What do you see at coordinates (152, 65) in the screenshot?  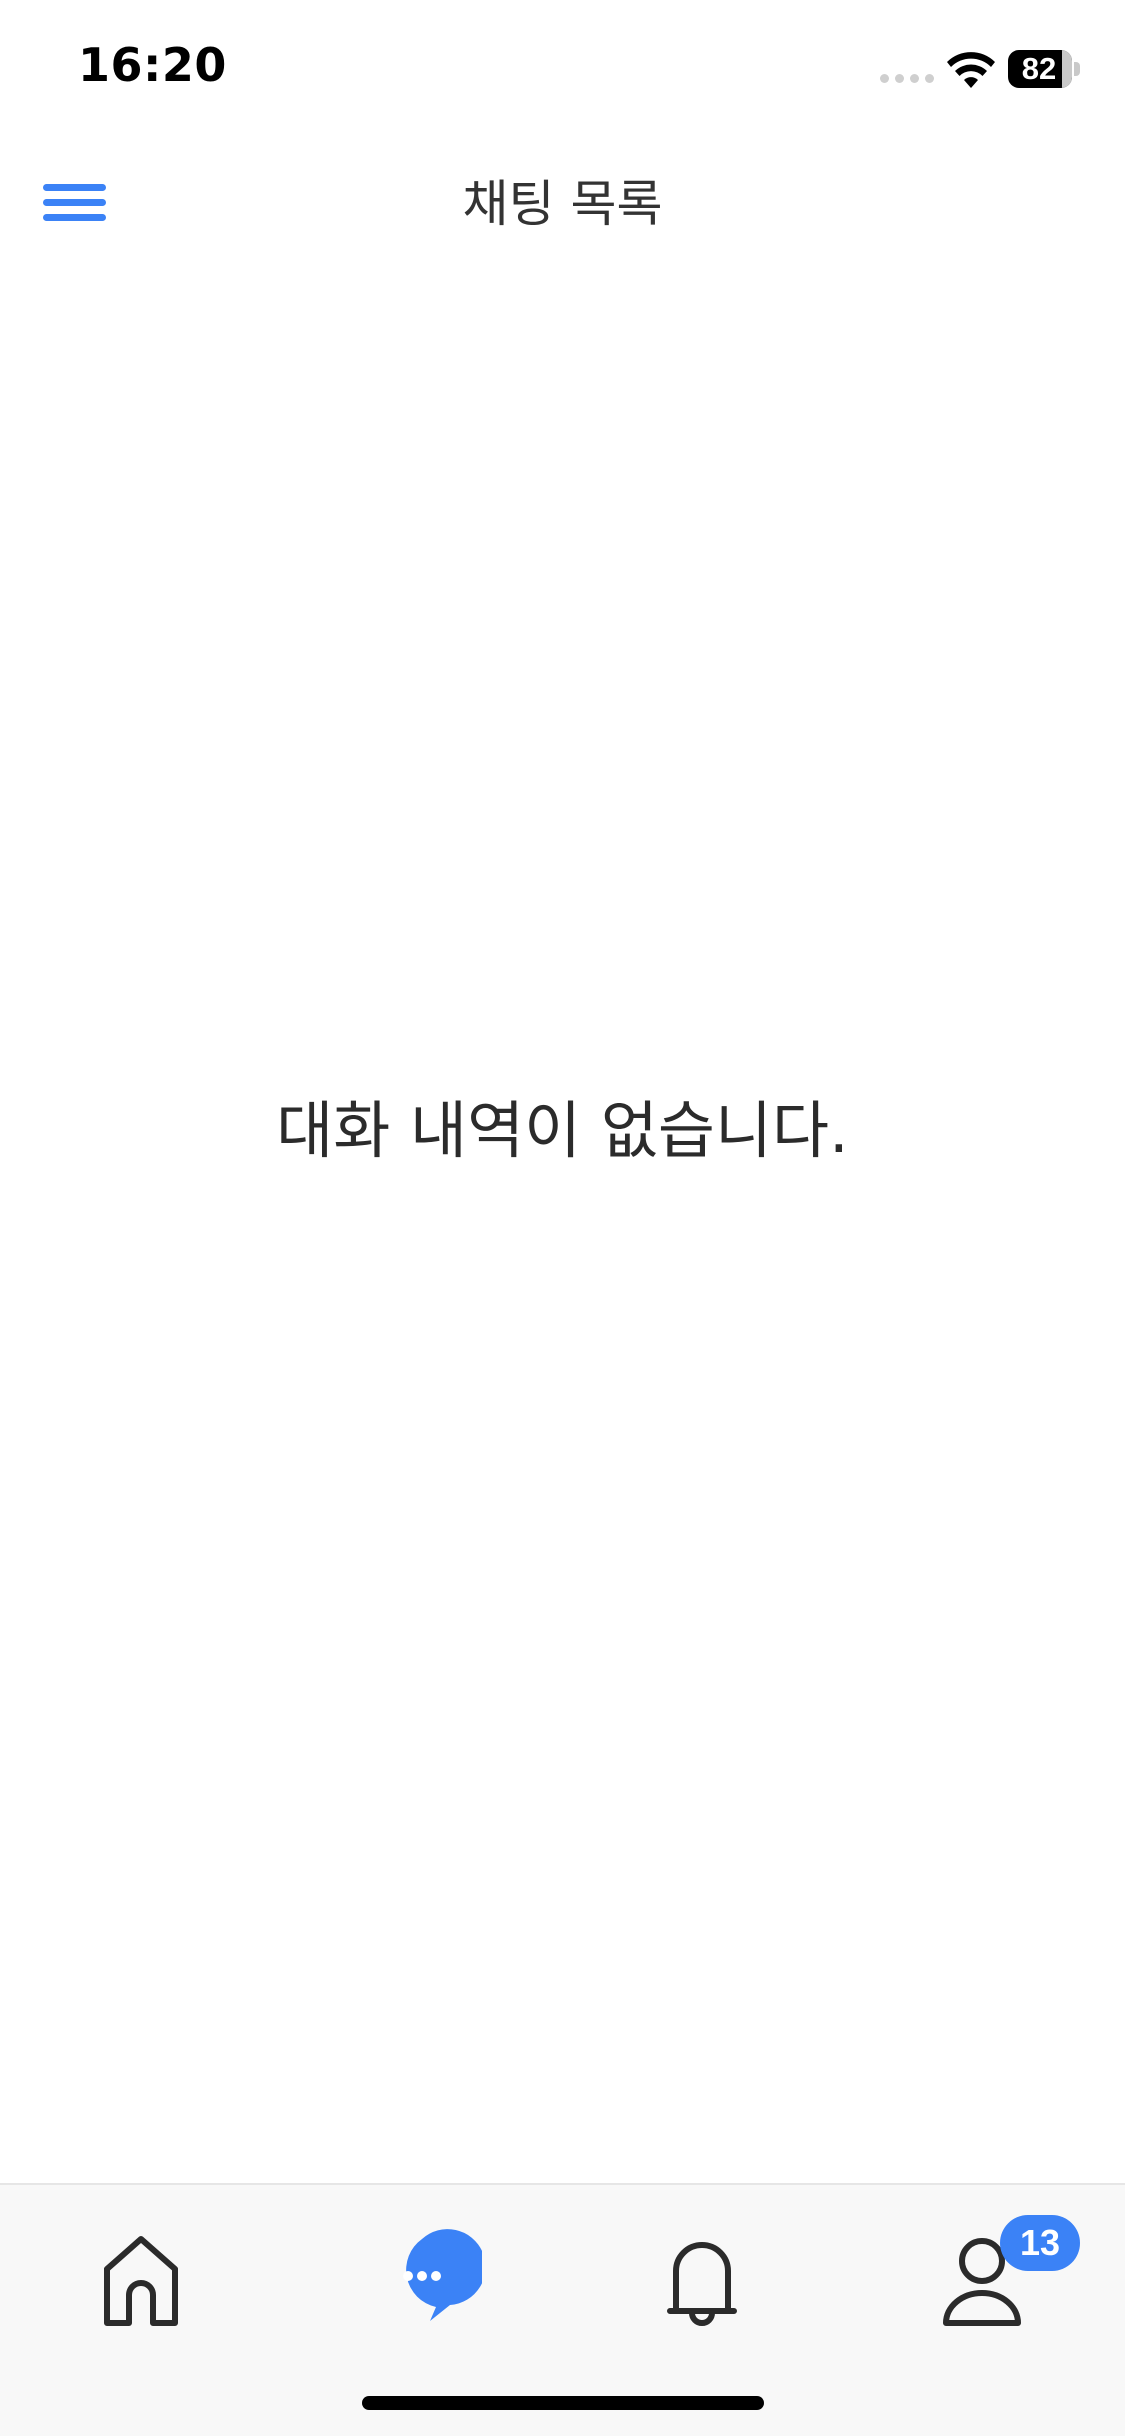 I see `status-time: 16:20` at bounding box center [152, 65].